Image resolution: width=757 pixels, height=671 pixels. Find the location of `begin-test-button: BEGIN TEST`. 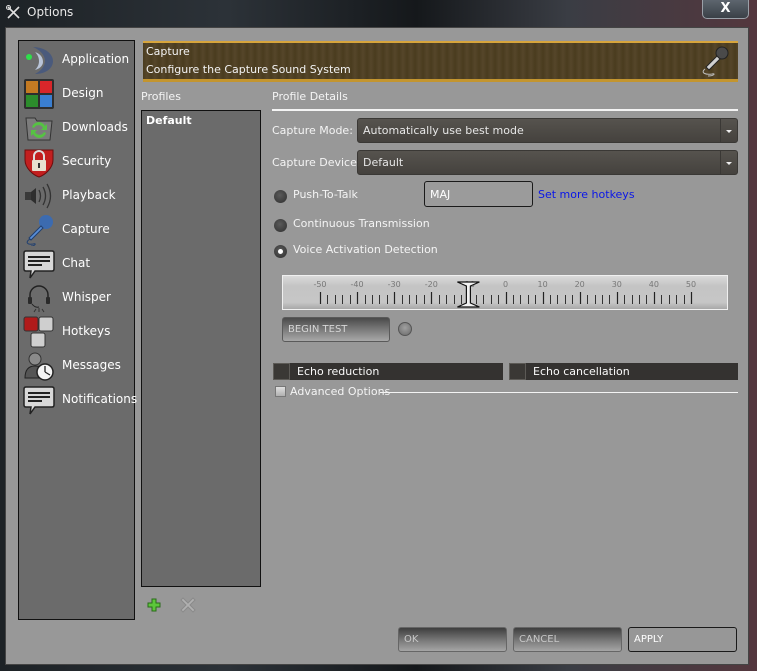

begin-test-button: BEGIN TEST is located at coordinates (336, 329).